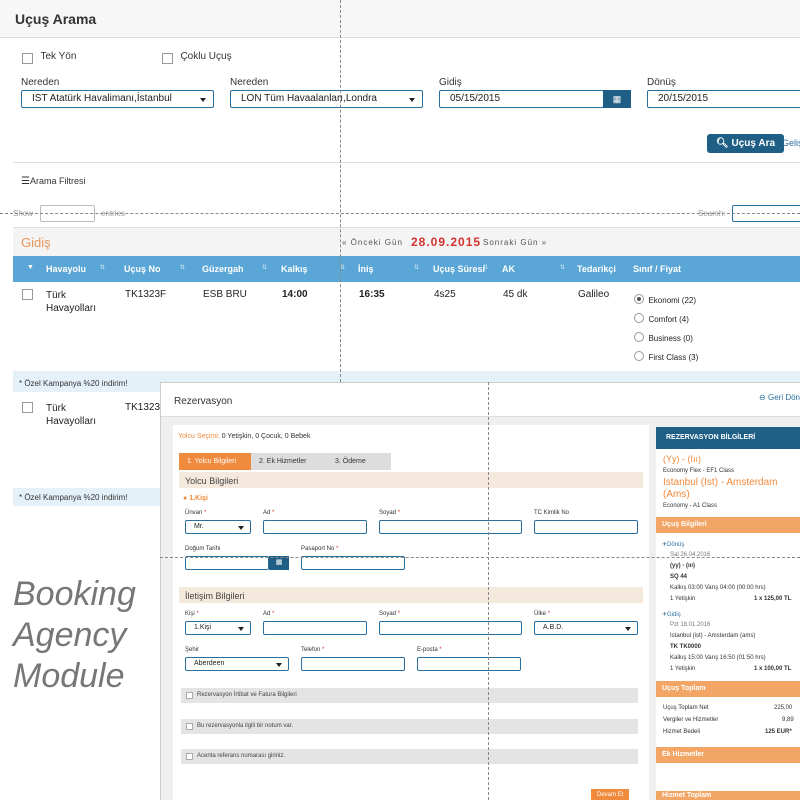  I want to click on col-header: AK, so click(508, 269).